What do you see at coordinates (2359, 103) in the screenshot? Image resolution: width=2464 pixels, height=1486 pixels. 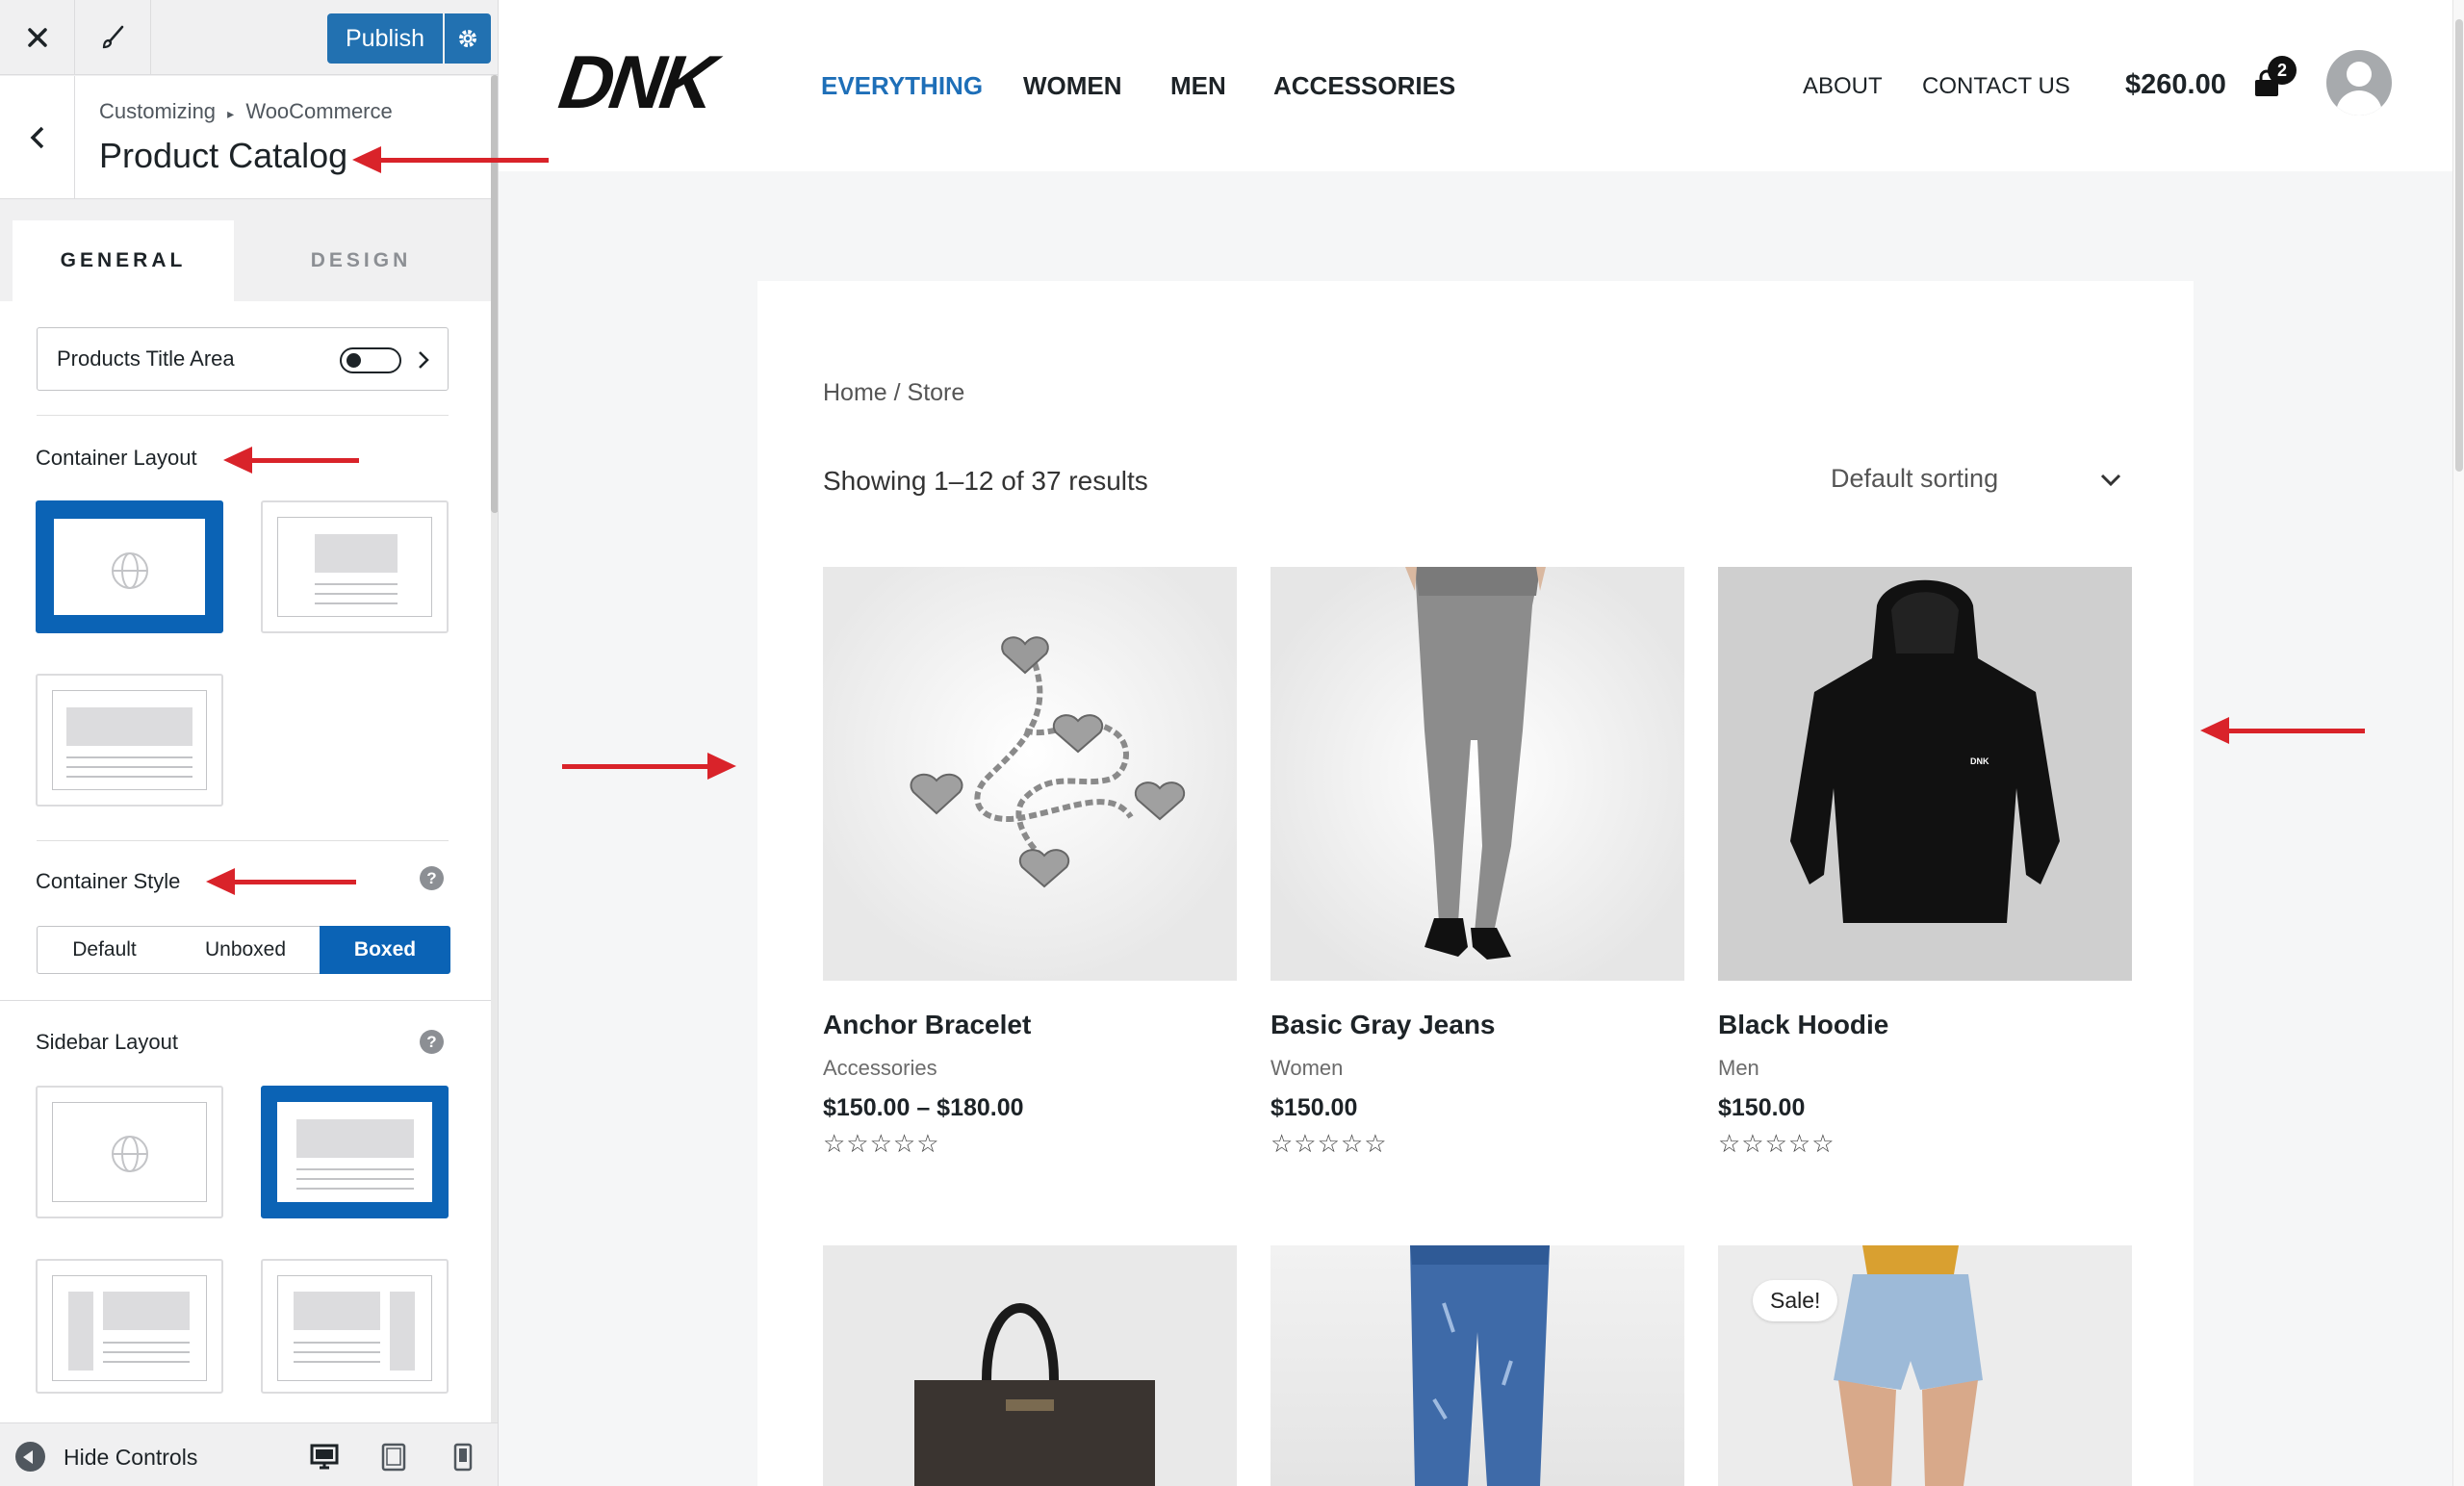 I see `avatar-body` at bounding box center [2359, 103].